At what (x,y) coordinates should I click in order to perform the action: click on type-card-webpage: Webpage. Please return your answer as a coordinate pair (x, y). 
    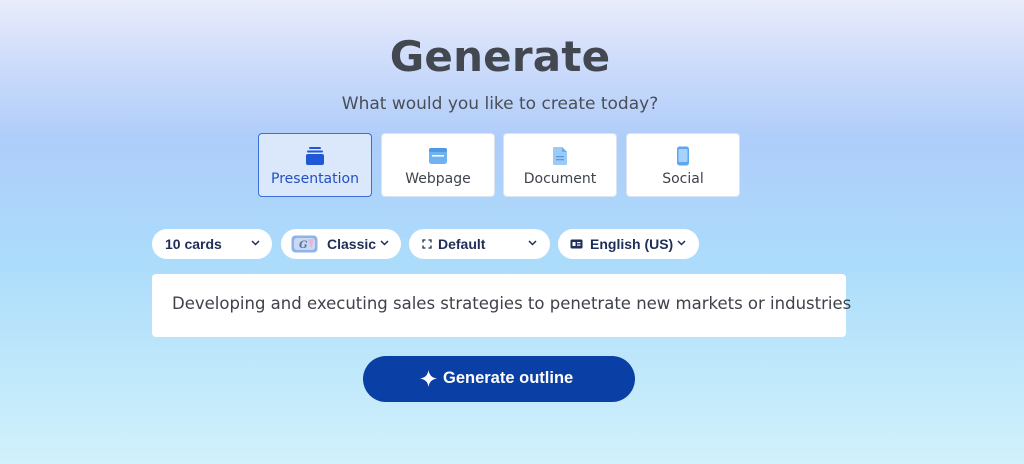
    Looking at the image, I should click on (438, 165).